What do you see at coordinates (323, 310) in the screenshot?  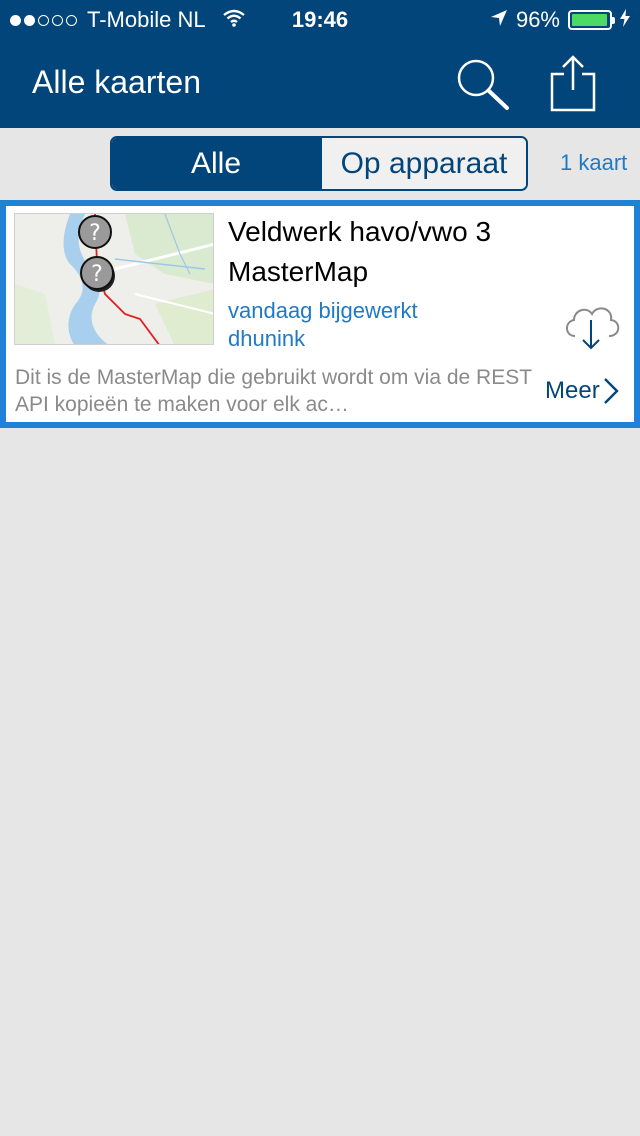 I see `map-updated-date: vandaag bijgewerkt` at bounding box center [323, 310].